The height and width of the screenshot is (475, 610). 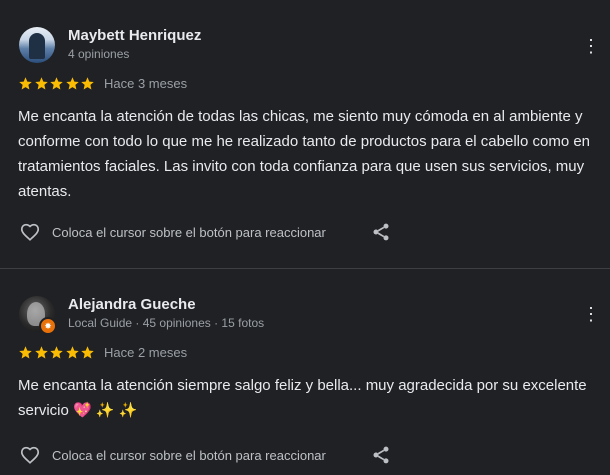 What do you see at coordinates (305, 268) in the screenshot?
I see `divider` at bounding box center [305, 268].